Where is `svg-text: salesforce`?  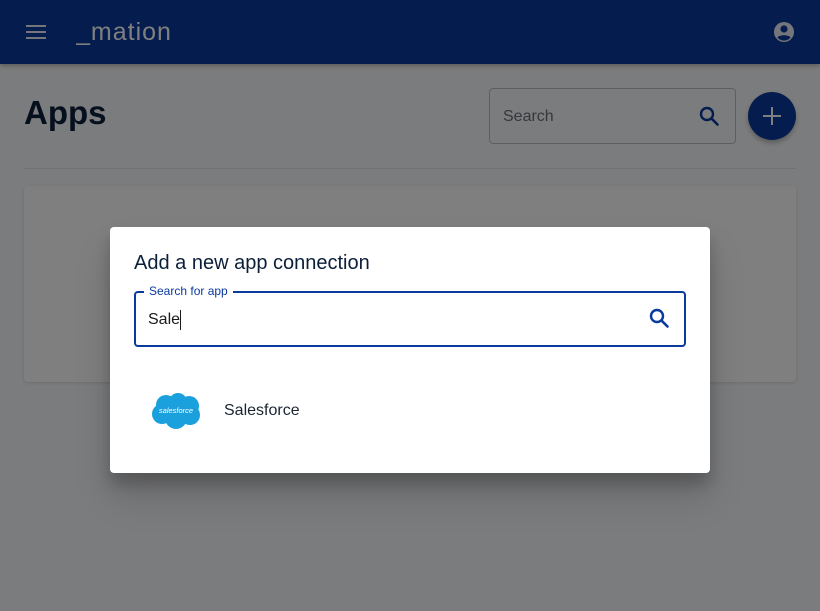 svg-text: salesforce is located at coordinates (176, 410).